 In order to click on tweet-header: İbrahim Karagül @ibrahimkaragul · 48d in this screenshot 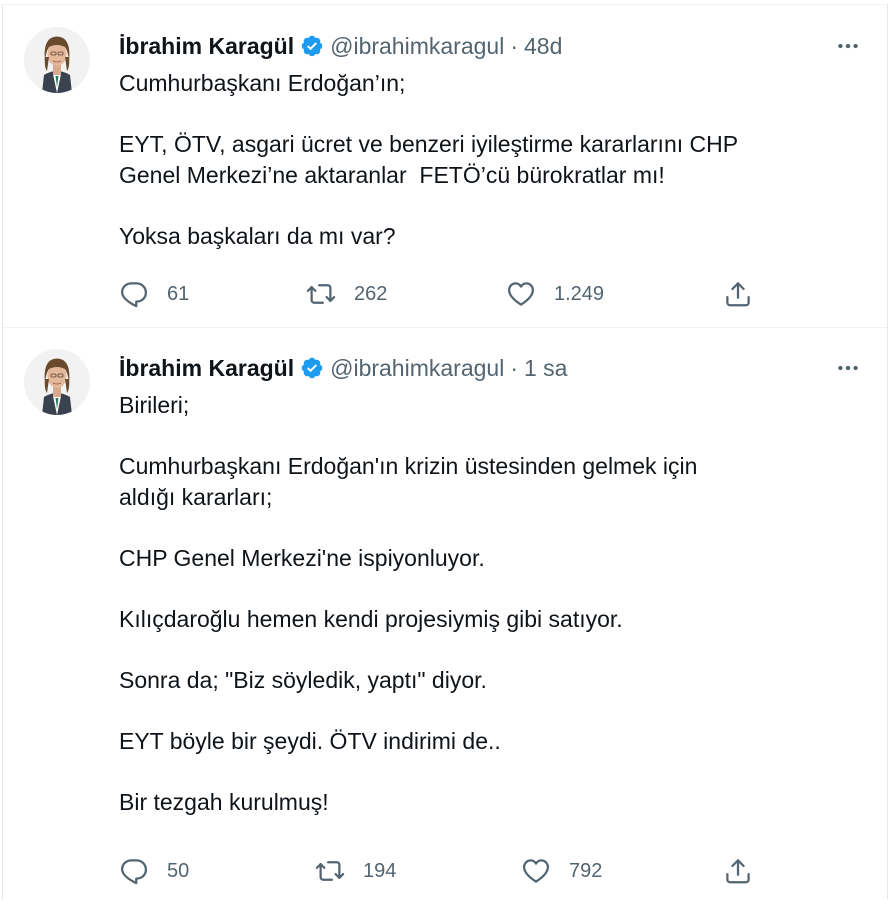, I will do `click(340, 46)`.